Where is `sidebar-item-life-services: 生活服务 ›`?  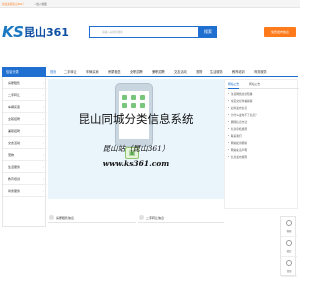
sidebar-item-life-services: 生活服务 › is located at coordinates (25, 167).